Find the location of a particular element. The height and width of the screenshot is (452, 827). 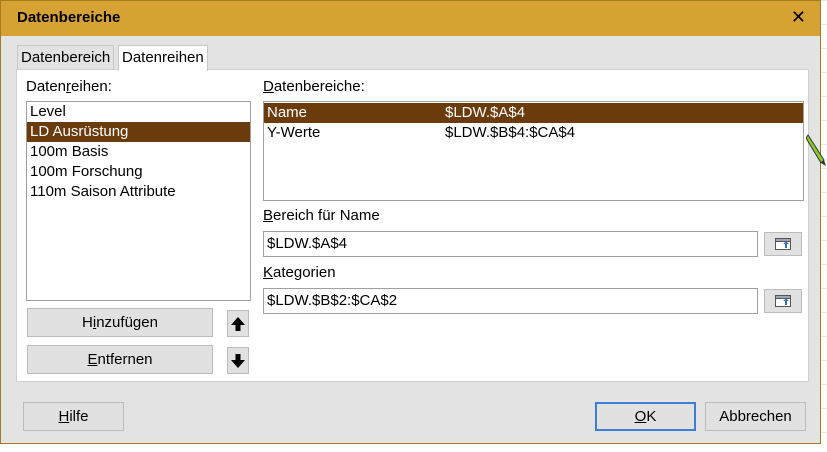

pencil-cursor-icon is located at coordinates (816, 150).